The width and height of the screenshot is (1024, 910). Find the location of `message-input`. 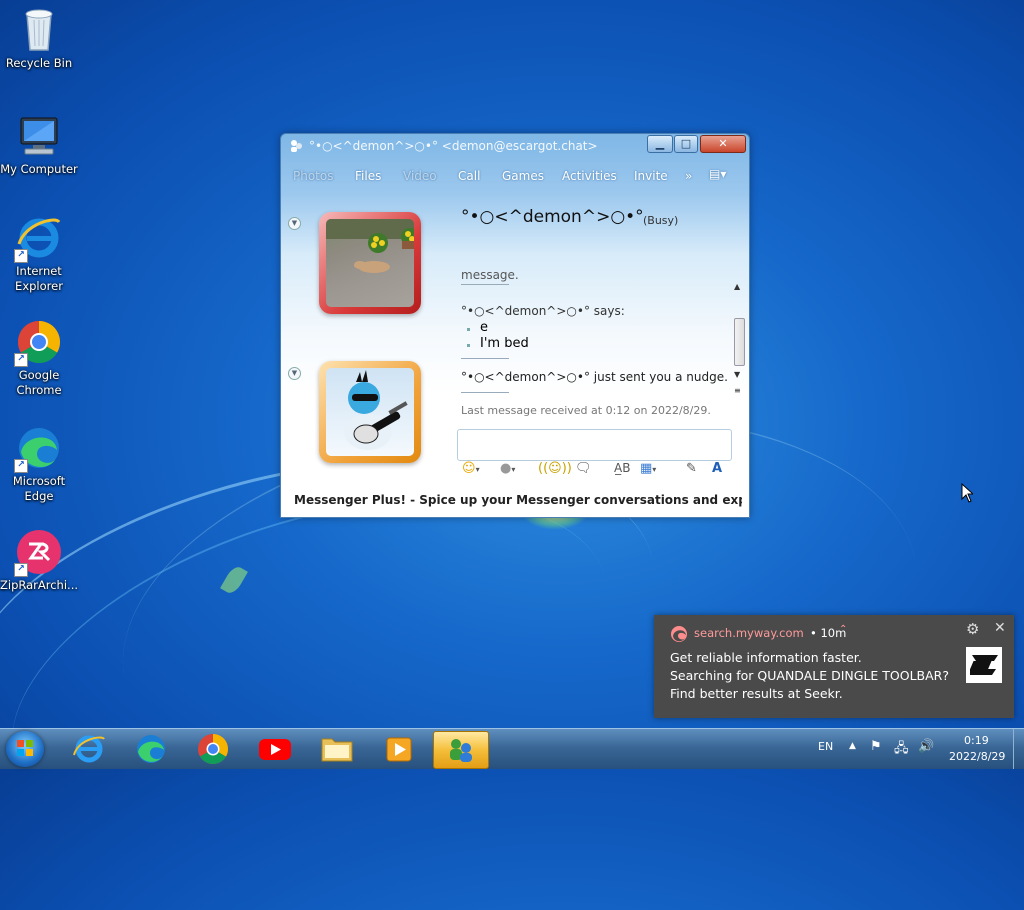

message-input is located at coordinates (594, 445).